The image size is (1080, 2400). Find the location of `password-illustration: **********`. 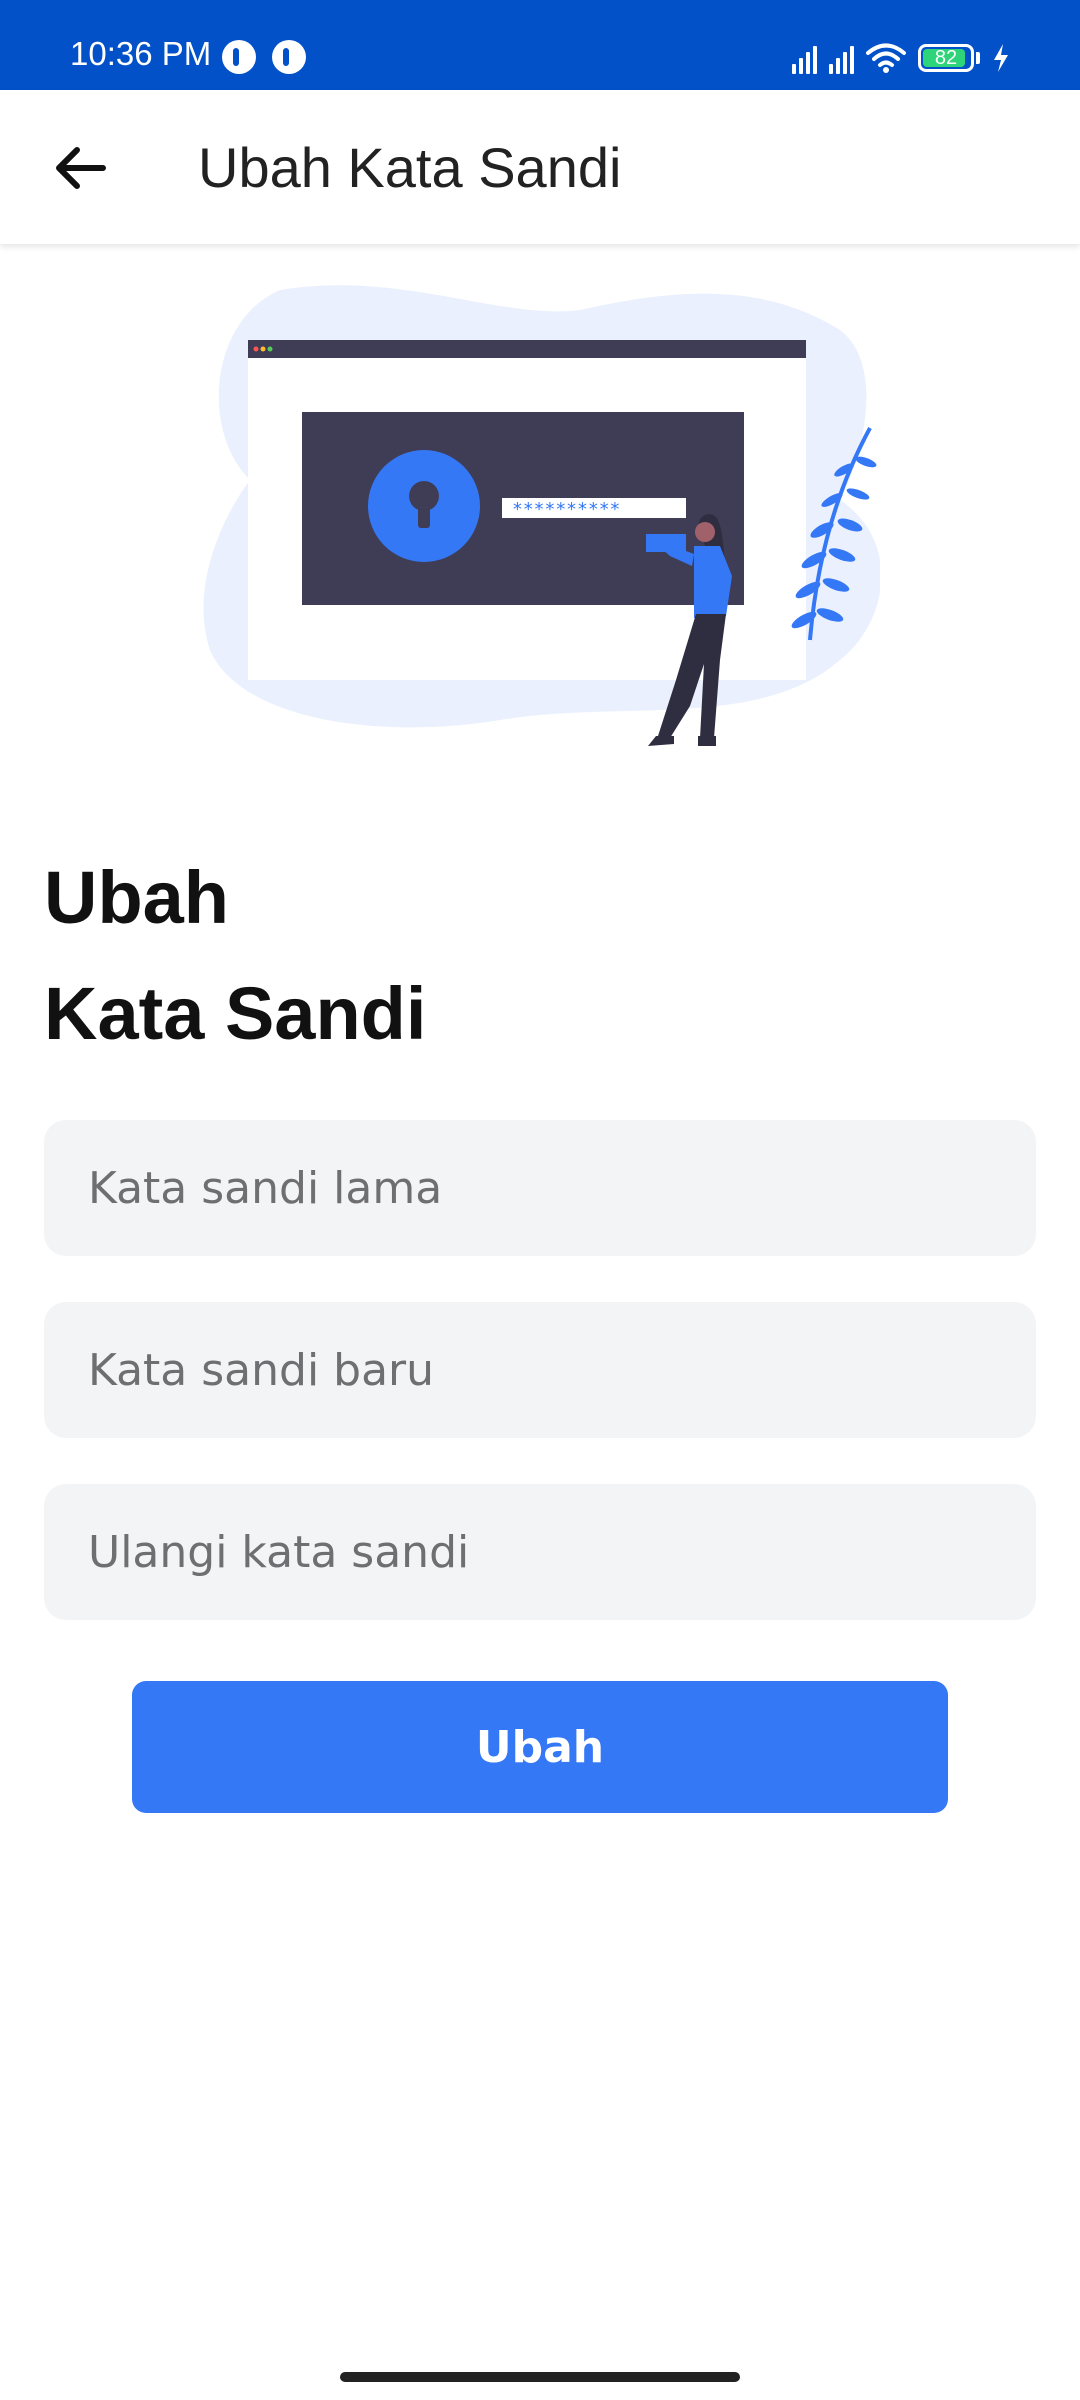

password-illustration: ********** is located at coordinates (541, 515).